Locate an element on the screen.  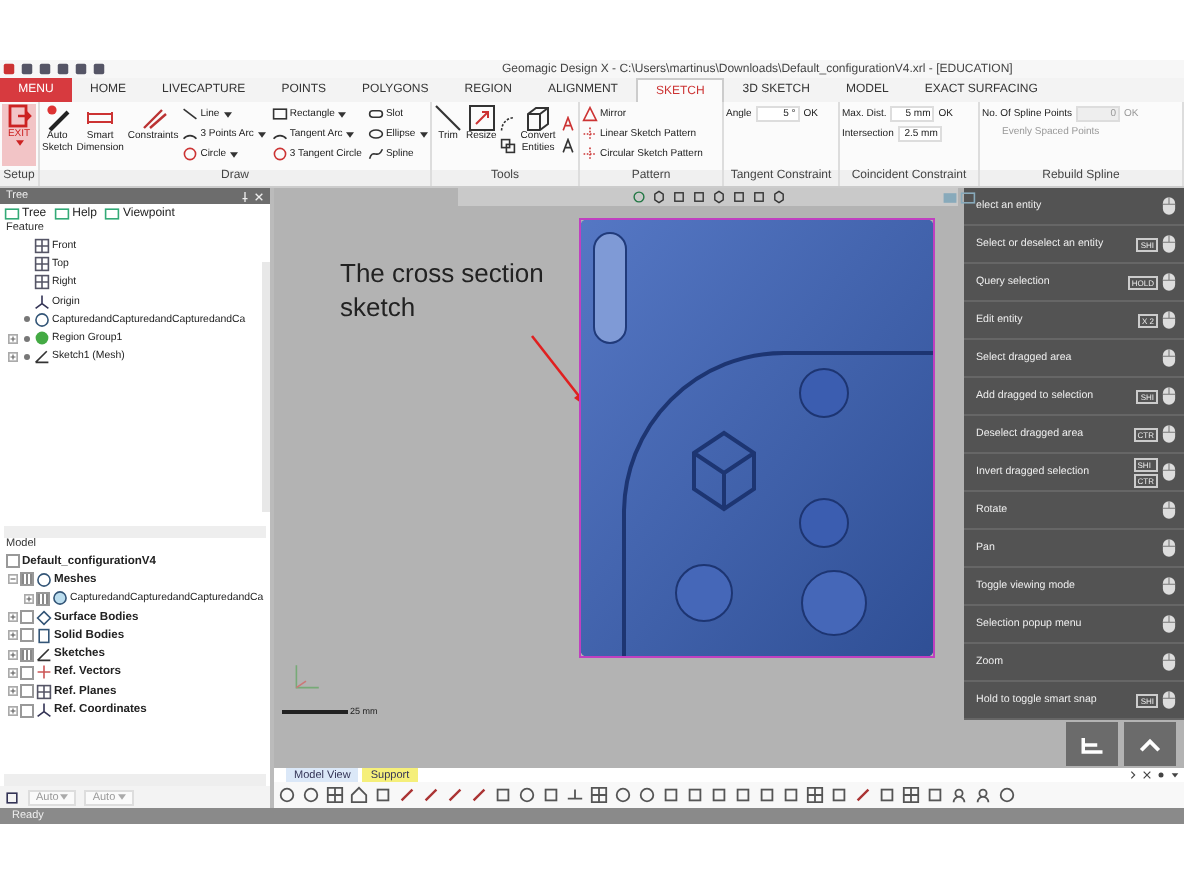
close-icon is located at coordinates (1147, 775).